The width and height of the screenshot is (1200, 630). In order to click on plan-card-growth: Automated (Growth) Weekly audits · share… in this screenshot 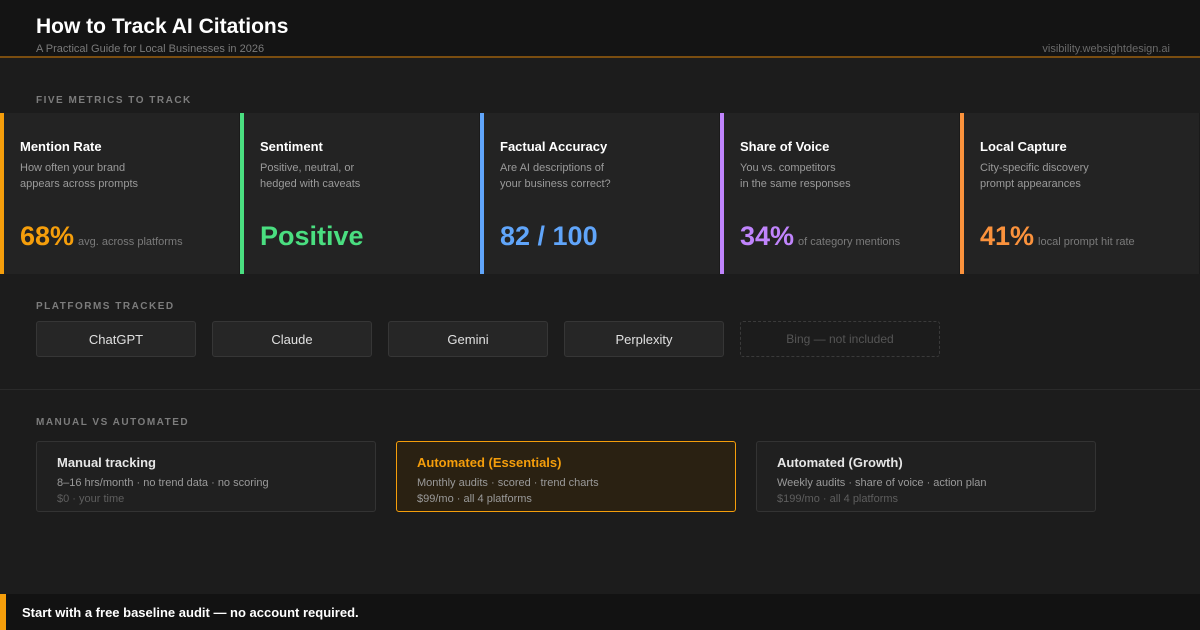, I will do `click(926, 476)`.